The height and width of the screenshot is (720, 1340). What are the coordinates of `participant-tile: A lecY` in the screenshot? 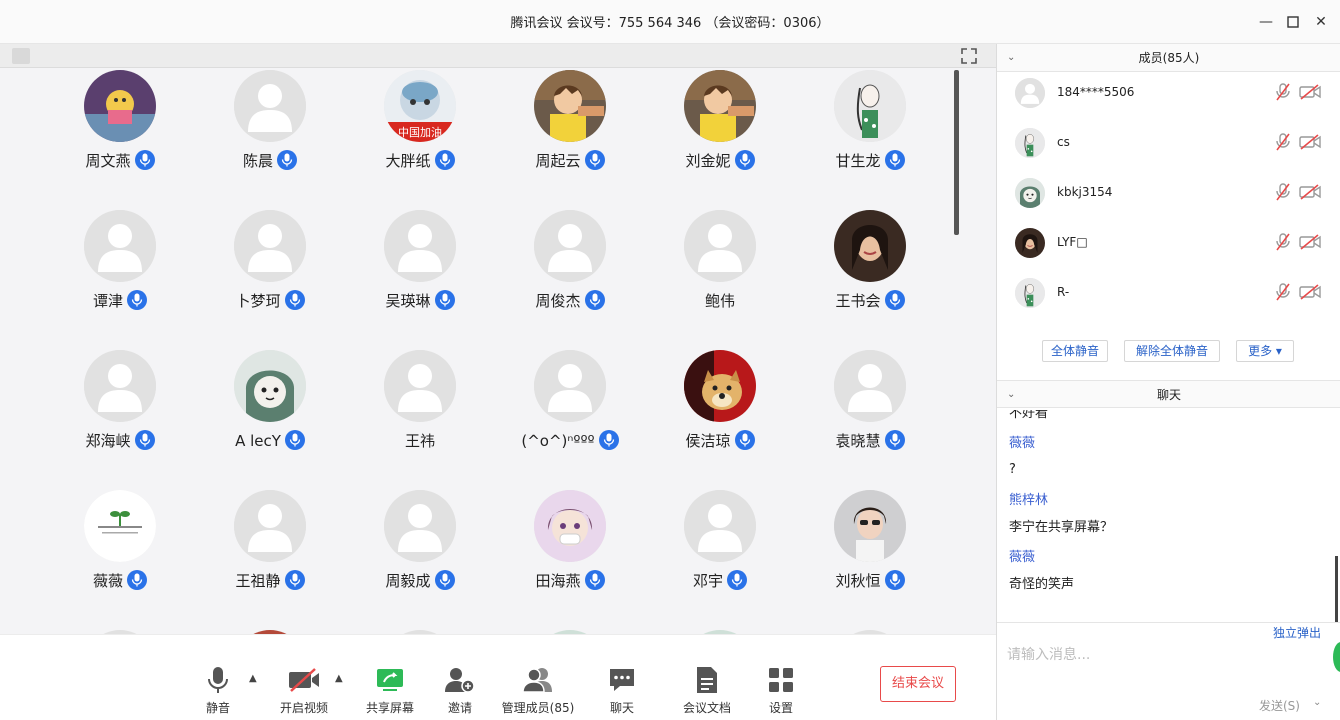 It's located at (265, 410).